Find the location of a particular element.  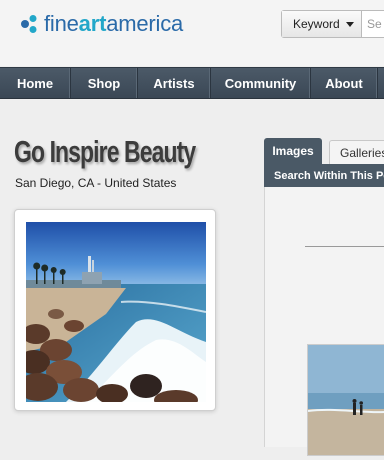

tab-images: Images is located at coordinates (293, 151).